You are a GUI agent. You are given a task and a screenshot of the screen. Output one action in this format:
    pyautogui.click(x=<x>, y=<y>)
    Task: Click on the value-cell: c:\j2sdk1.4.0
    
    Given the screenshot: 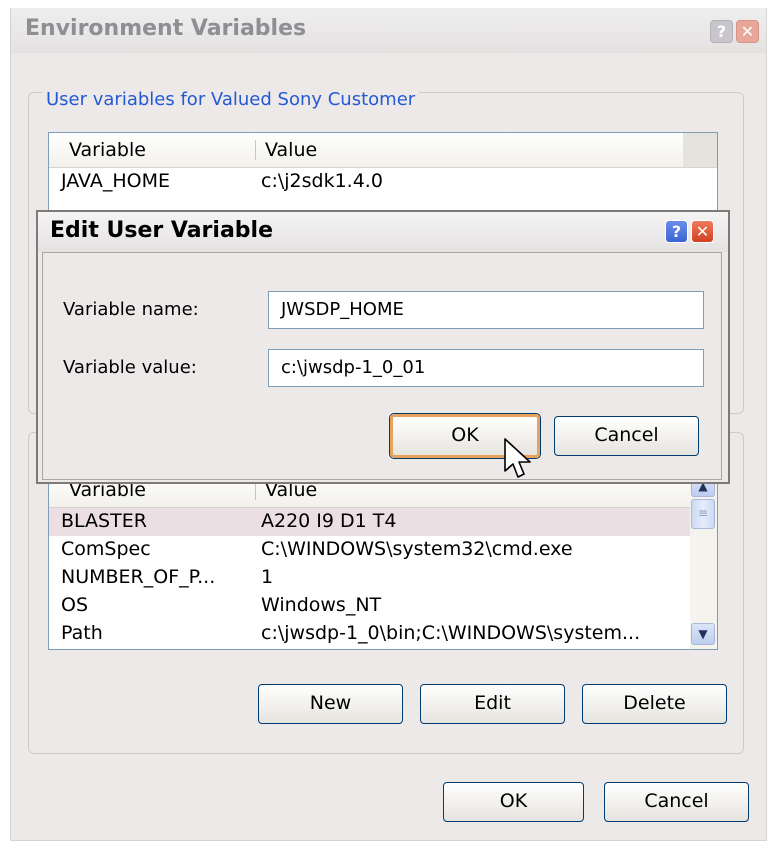 What is the action you would take?
    pyautogui.click(x=322, y=181)
    